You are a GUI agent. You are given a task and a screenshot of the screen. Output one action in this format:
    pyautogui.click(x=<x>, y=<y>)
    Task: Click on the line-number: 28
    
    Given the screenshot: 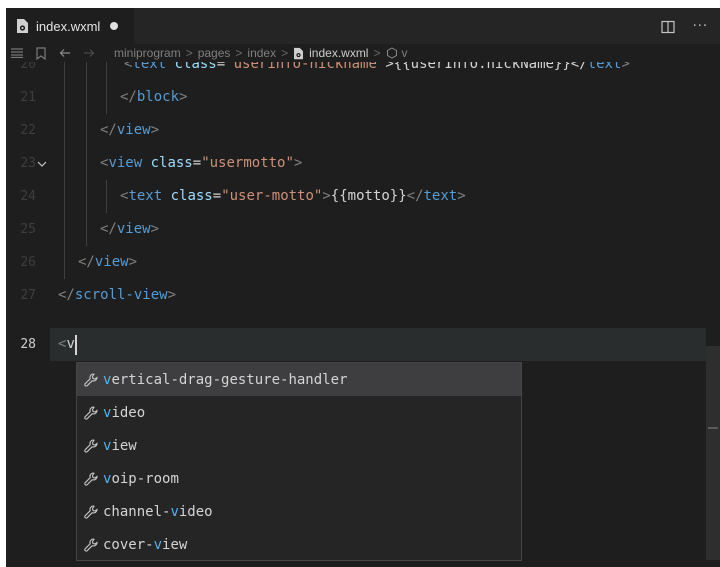 What is the action you would take?
    pyautogui.click(x=28, y=344)
    